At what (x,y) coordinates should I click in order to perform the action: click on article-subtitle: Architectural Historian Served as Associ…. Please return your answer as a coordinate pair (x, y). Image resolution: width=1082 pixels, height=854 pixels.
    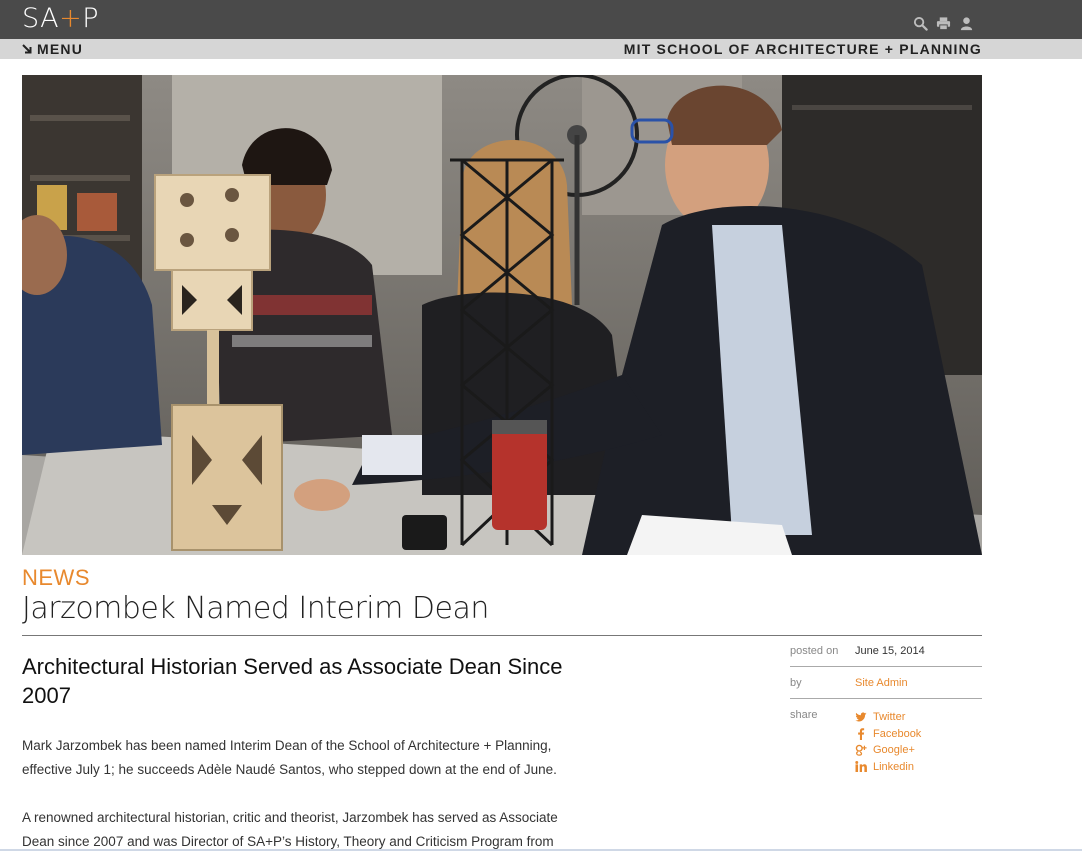
    Looking at the image, I should click on (292, 681).